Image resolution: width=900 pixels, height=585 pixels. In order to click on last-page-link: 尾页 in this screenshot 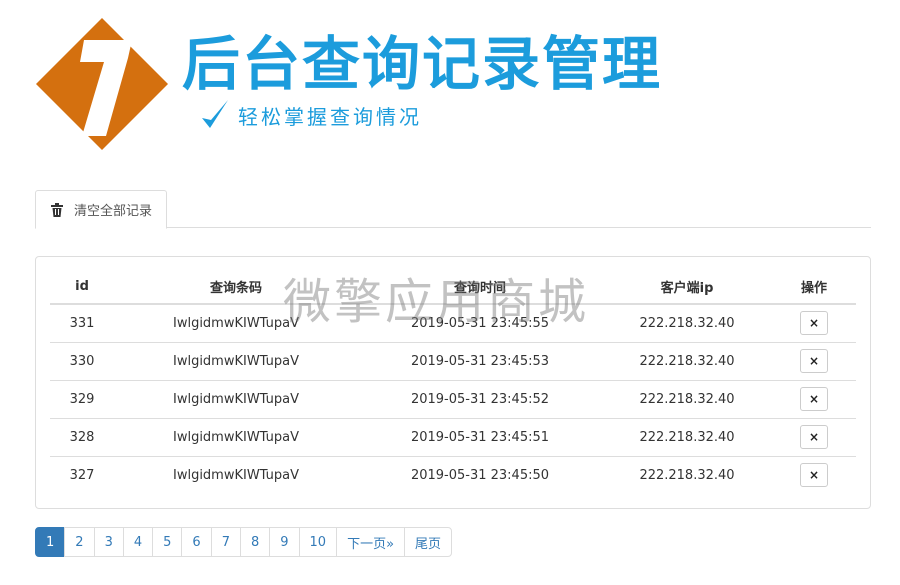, I will do `click(428, 542)`.